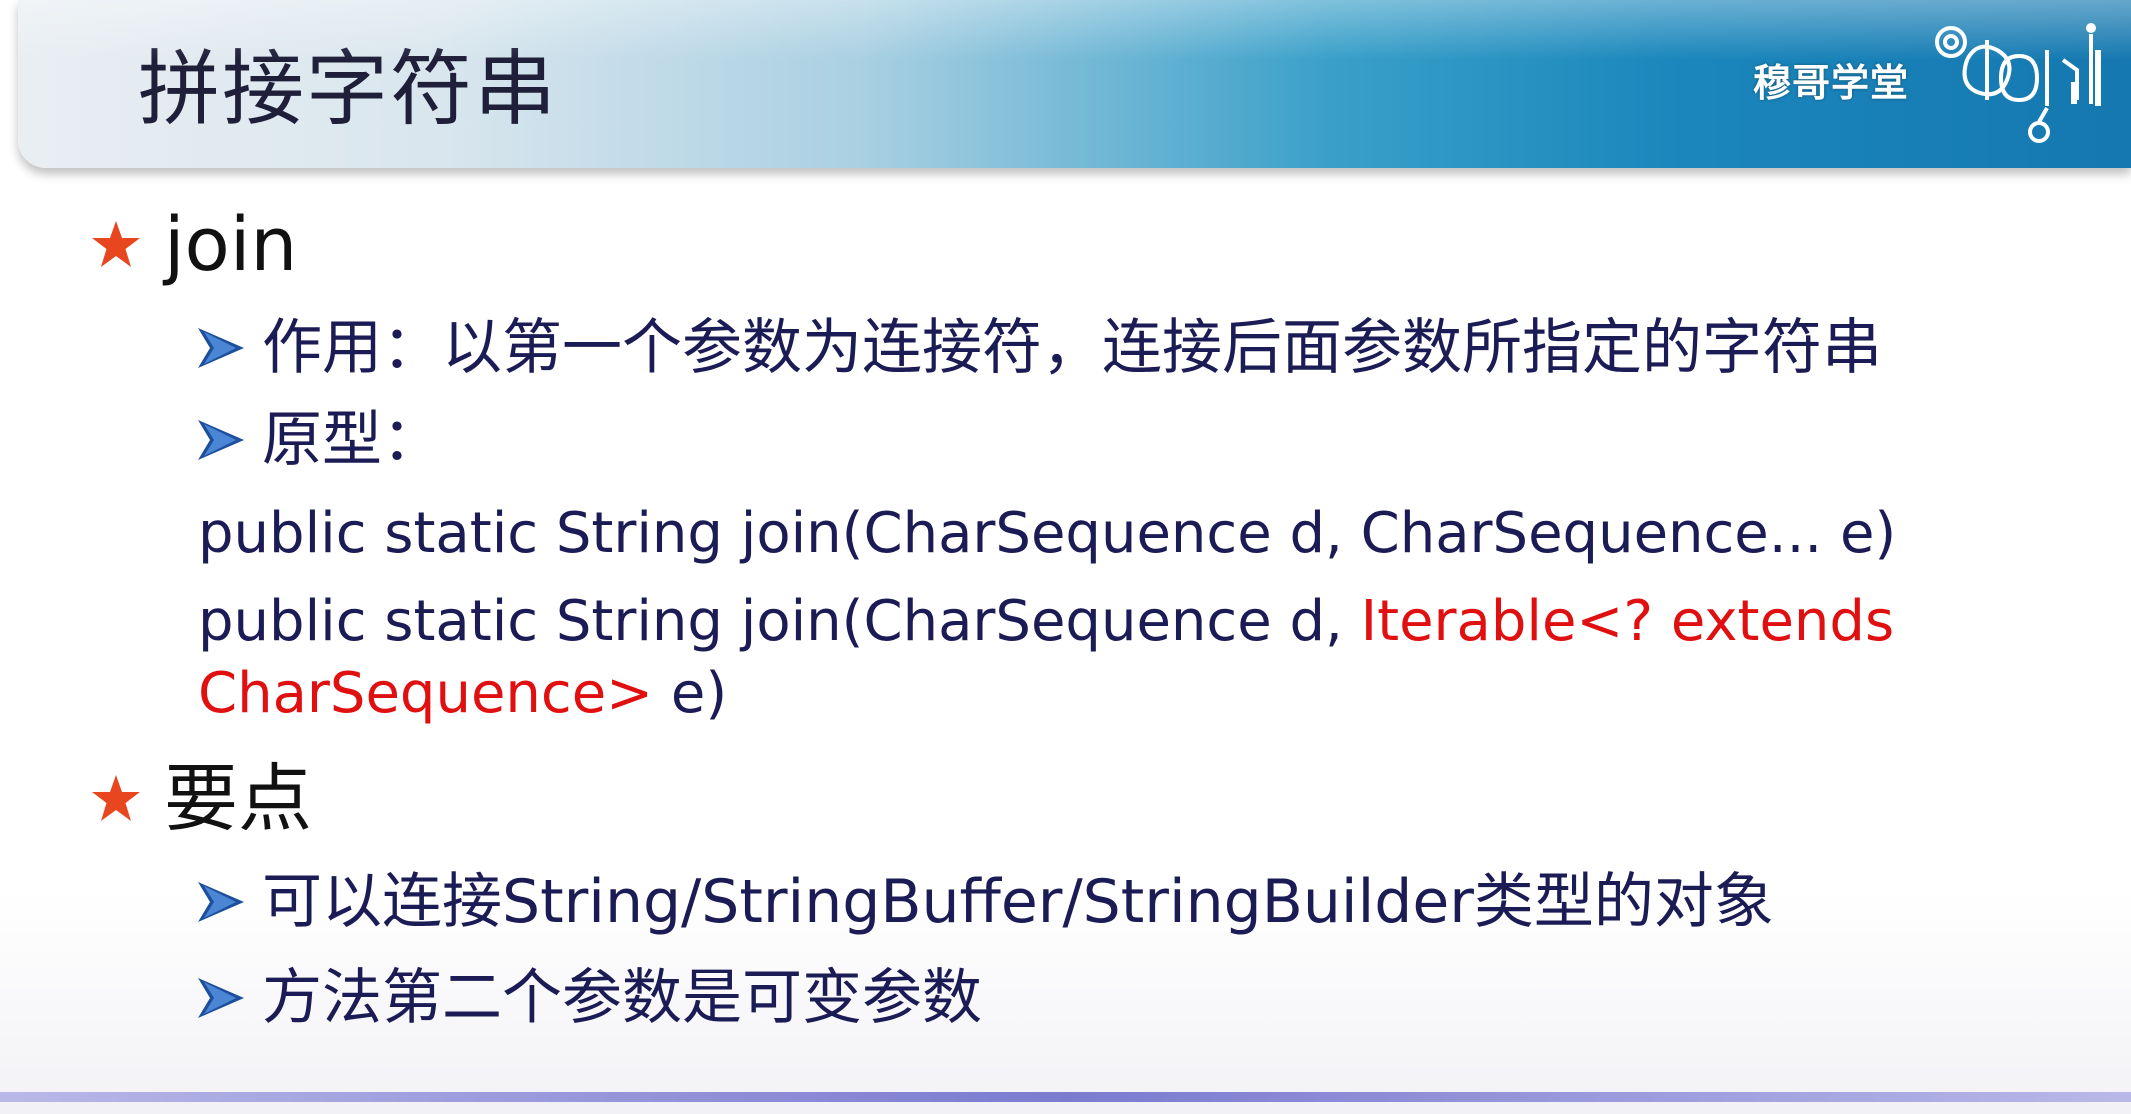 Image resolution: width=2131 pixels, height=1114 pixels. I want to click on code-signature-3-highlight: CharSequence>, so click(426, 693).